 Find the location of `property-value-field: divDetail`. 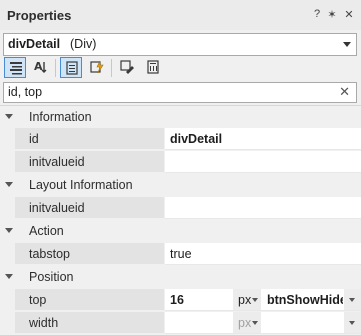

property-value-field: divDetail is located at coordinates (263, 139).